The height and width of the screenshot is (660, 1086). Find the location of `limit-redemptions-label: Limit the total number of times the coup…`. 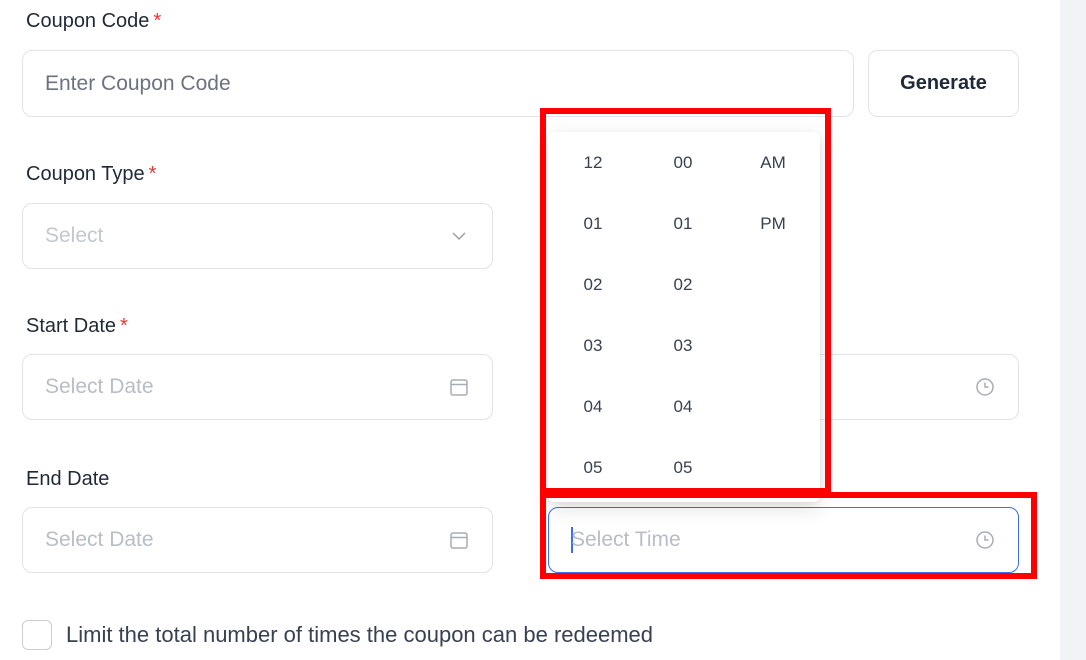

limit-redemptions-label: Limit the total number of times the coup… is located at coordinates (360, 634).